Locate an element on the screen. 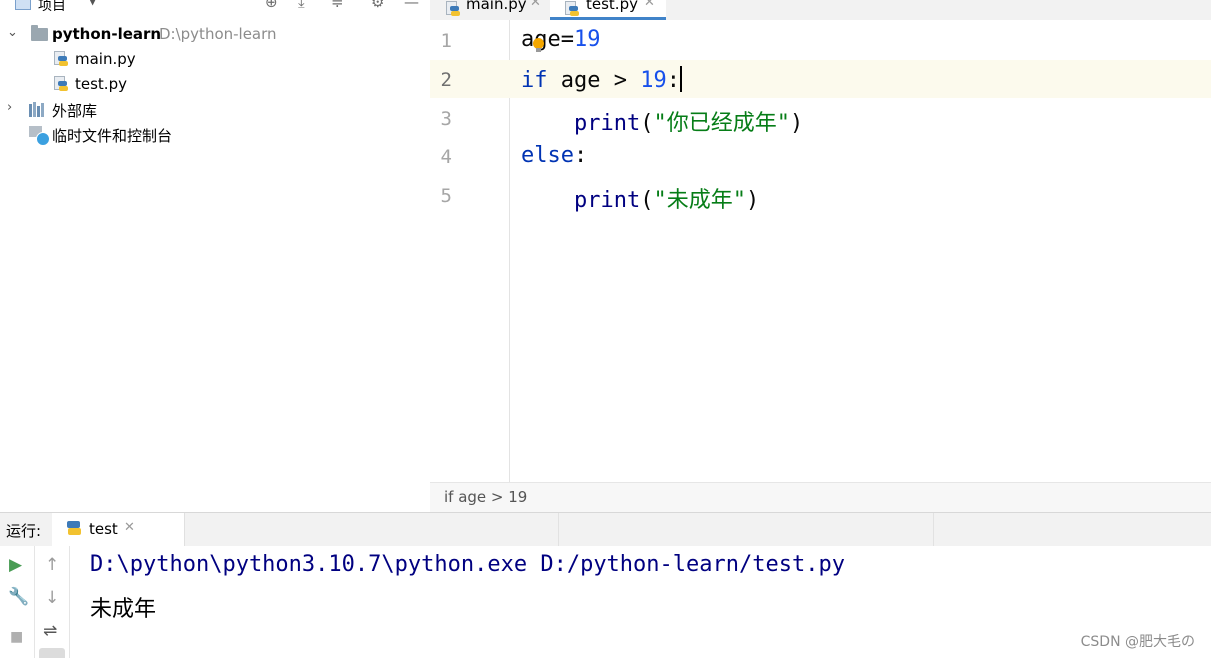  breadcrumb: if age > 19 is located at coordinates (820, 497).